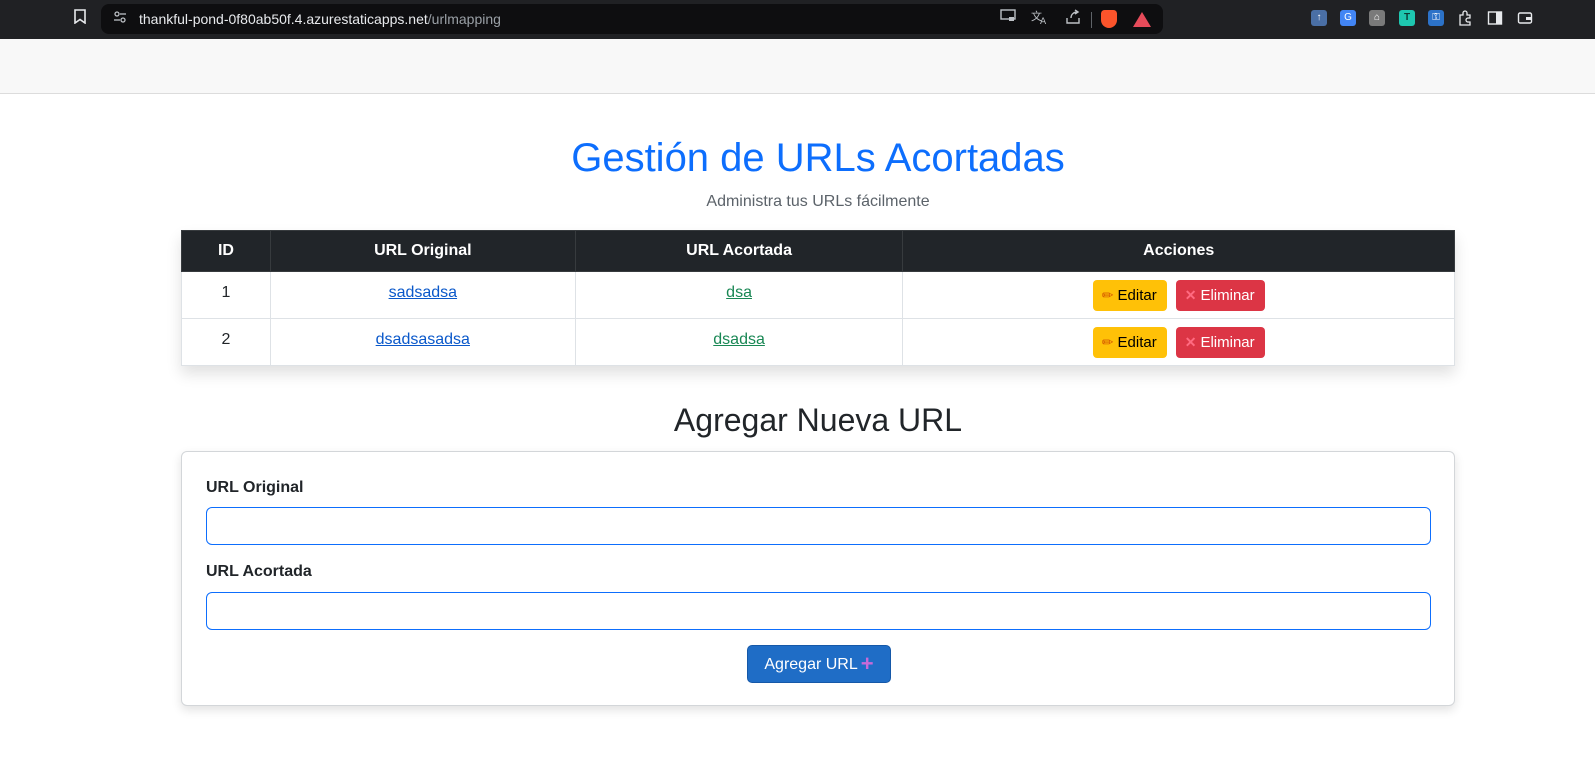 The image size is (1595, 776). Describe the element at coordinates (1073, 19) in the screenshot. I see `share-icon` at that location.